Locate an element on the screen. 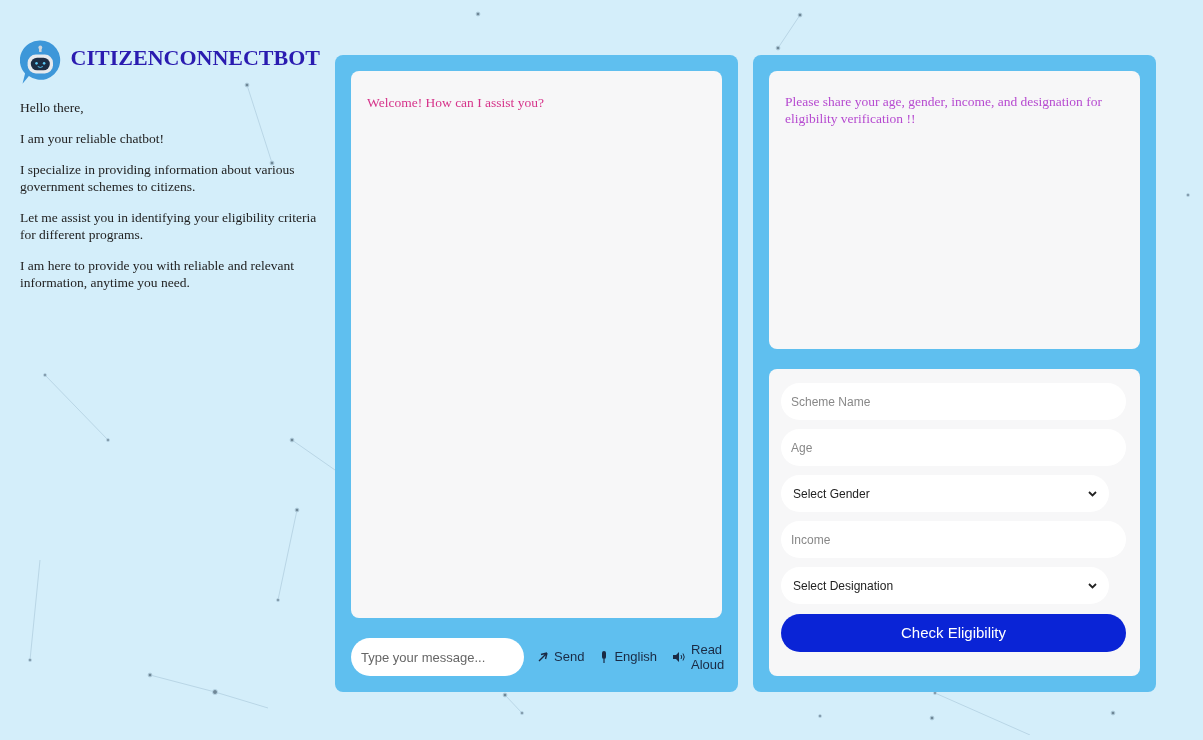 The image size is (1203, 740). intro-paragraph: I am here to provide you with reliable and relevant information, anytime you need. is located at coordinates (158, 274).